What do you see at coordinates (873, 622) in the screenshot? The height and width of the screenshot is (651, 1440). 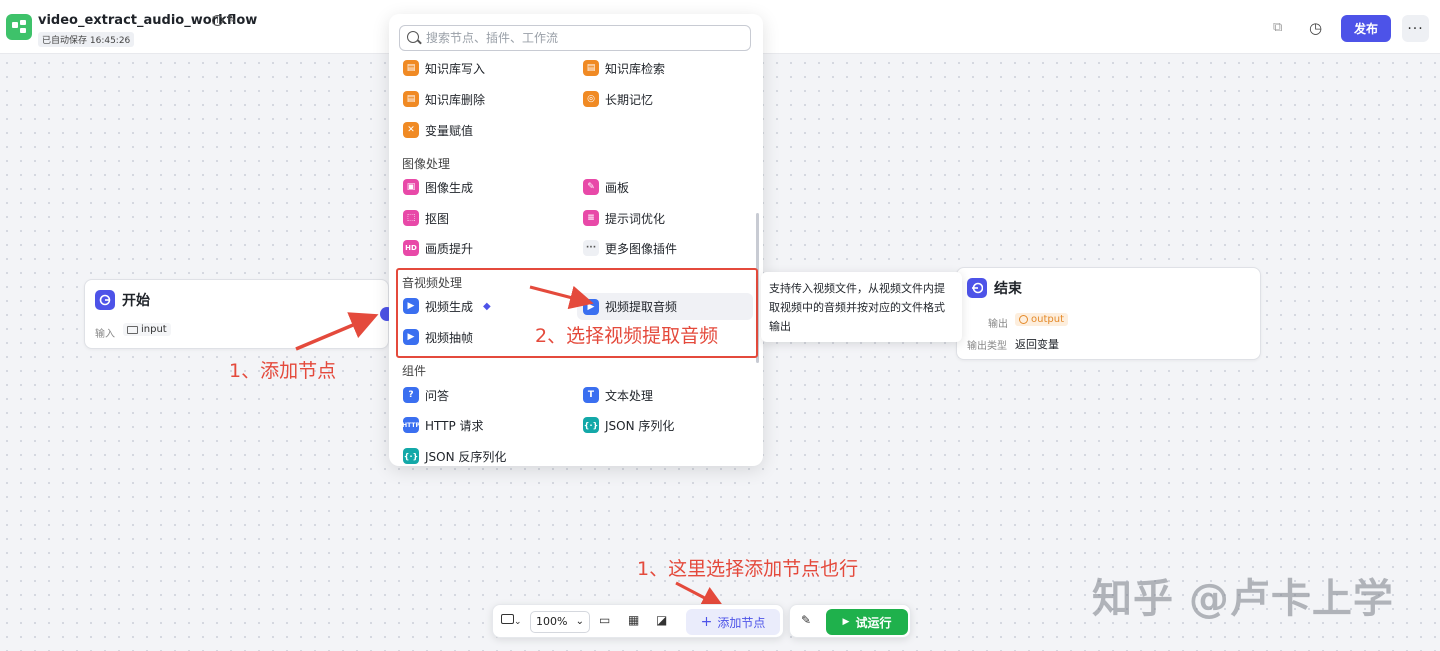 I see `test-run-label: 试运行` at bounding box center [873, 622].